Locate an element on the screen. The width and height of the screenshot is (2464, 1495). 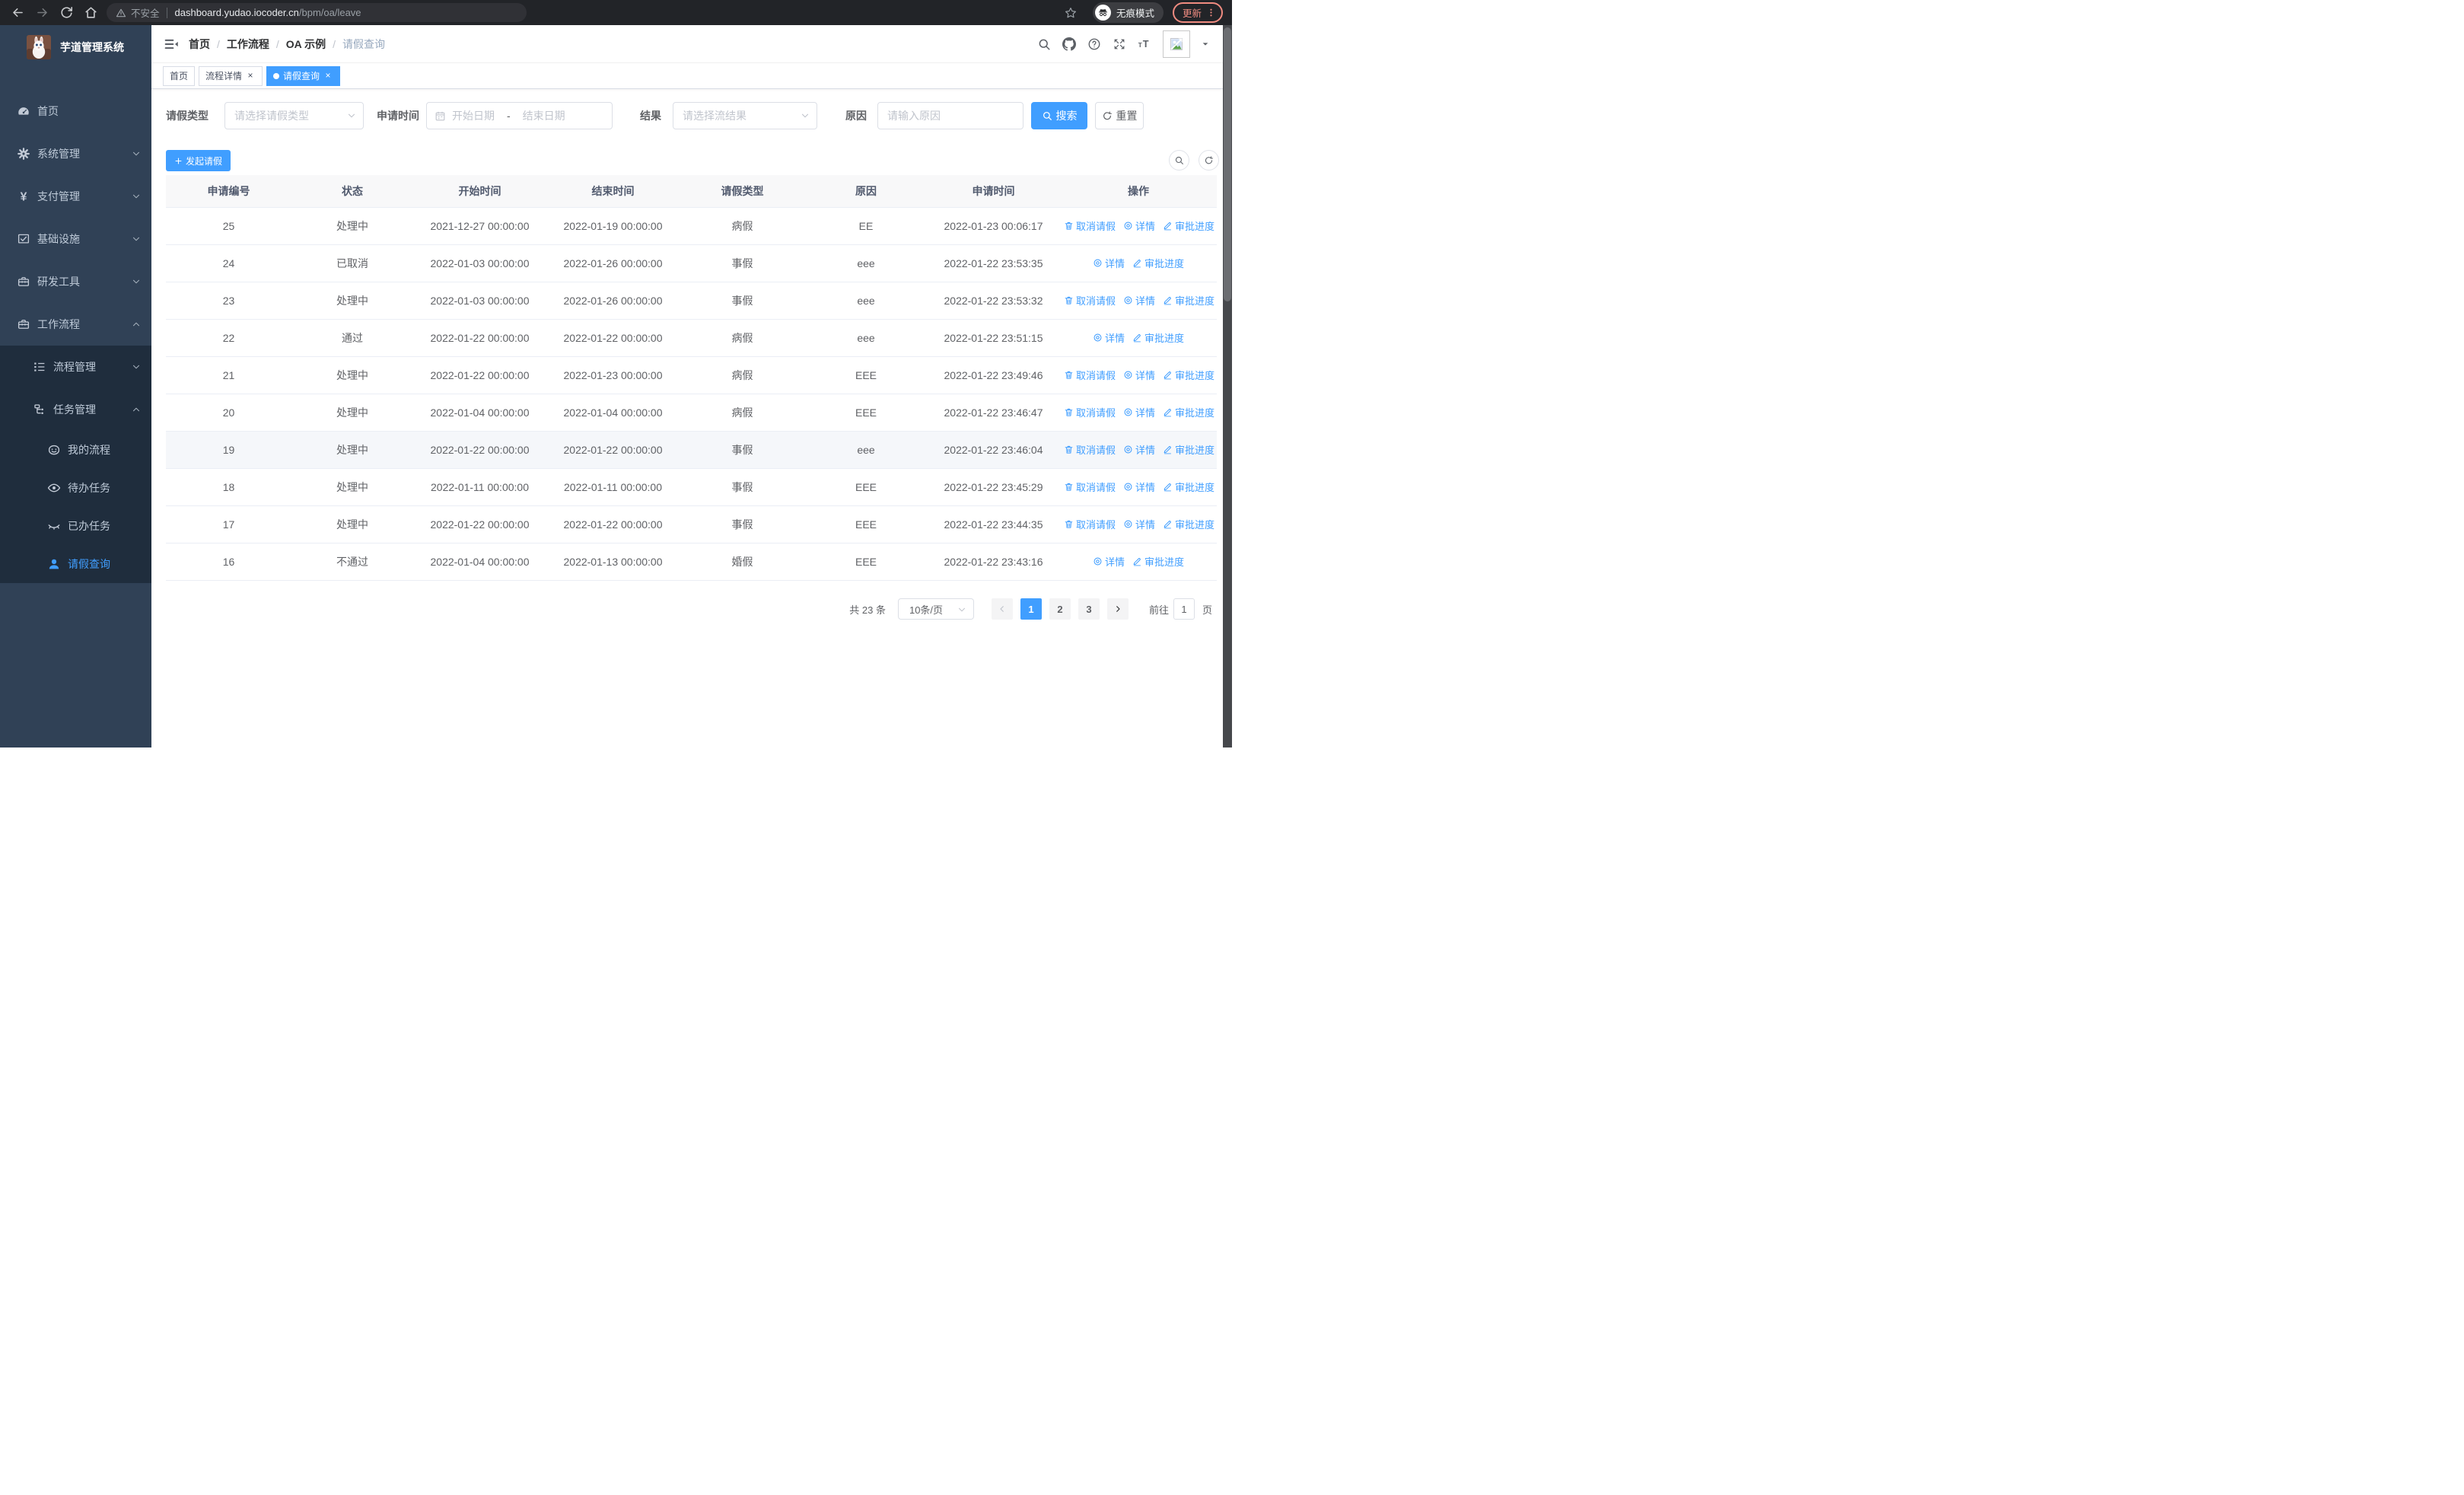
github-icon is located at coordinates (1069, 44).